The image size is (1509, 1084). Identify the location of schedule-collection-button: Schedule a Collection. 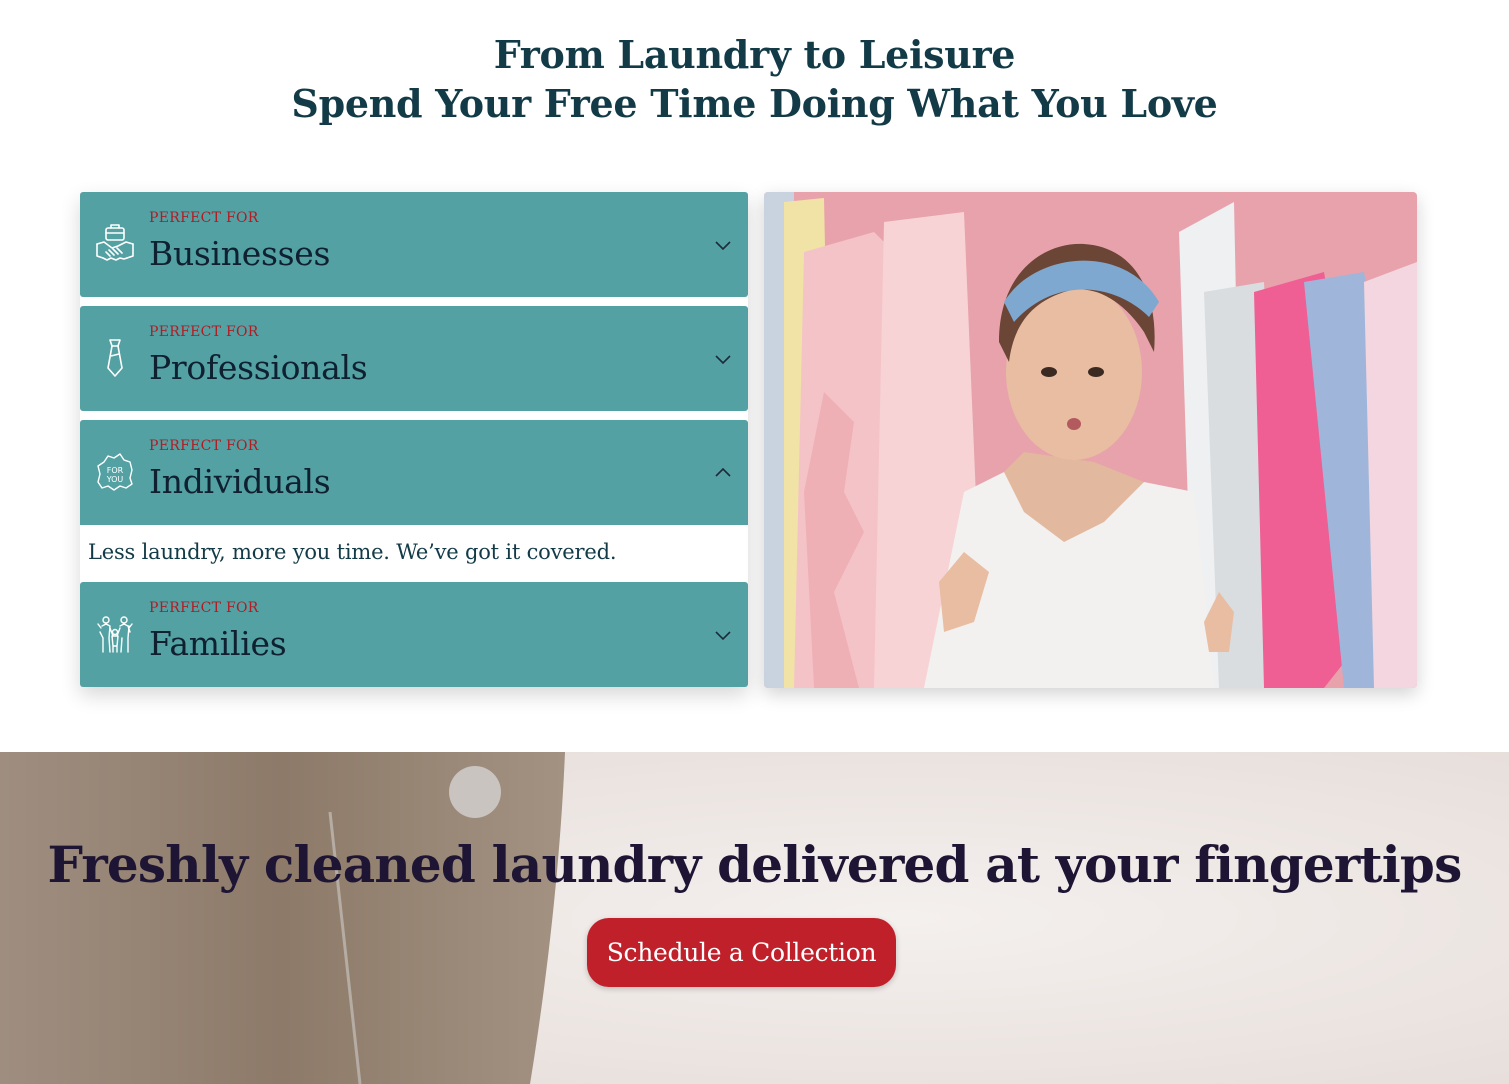
(741, 952).